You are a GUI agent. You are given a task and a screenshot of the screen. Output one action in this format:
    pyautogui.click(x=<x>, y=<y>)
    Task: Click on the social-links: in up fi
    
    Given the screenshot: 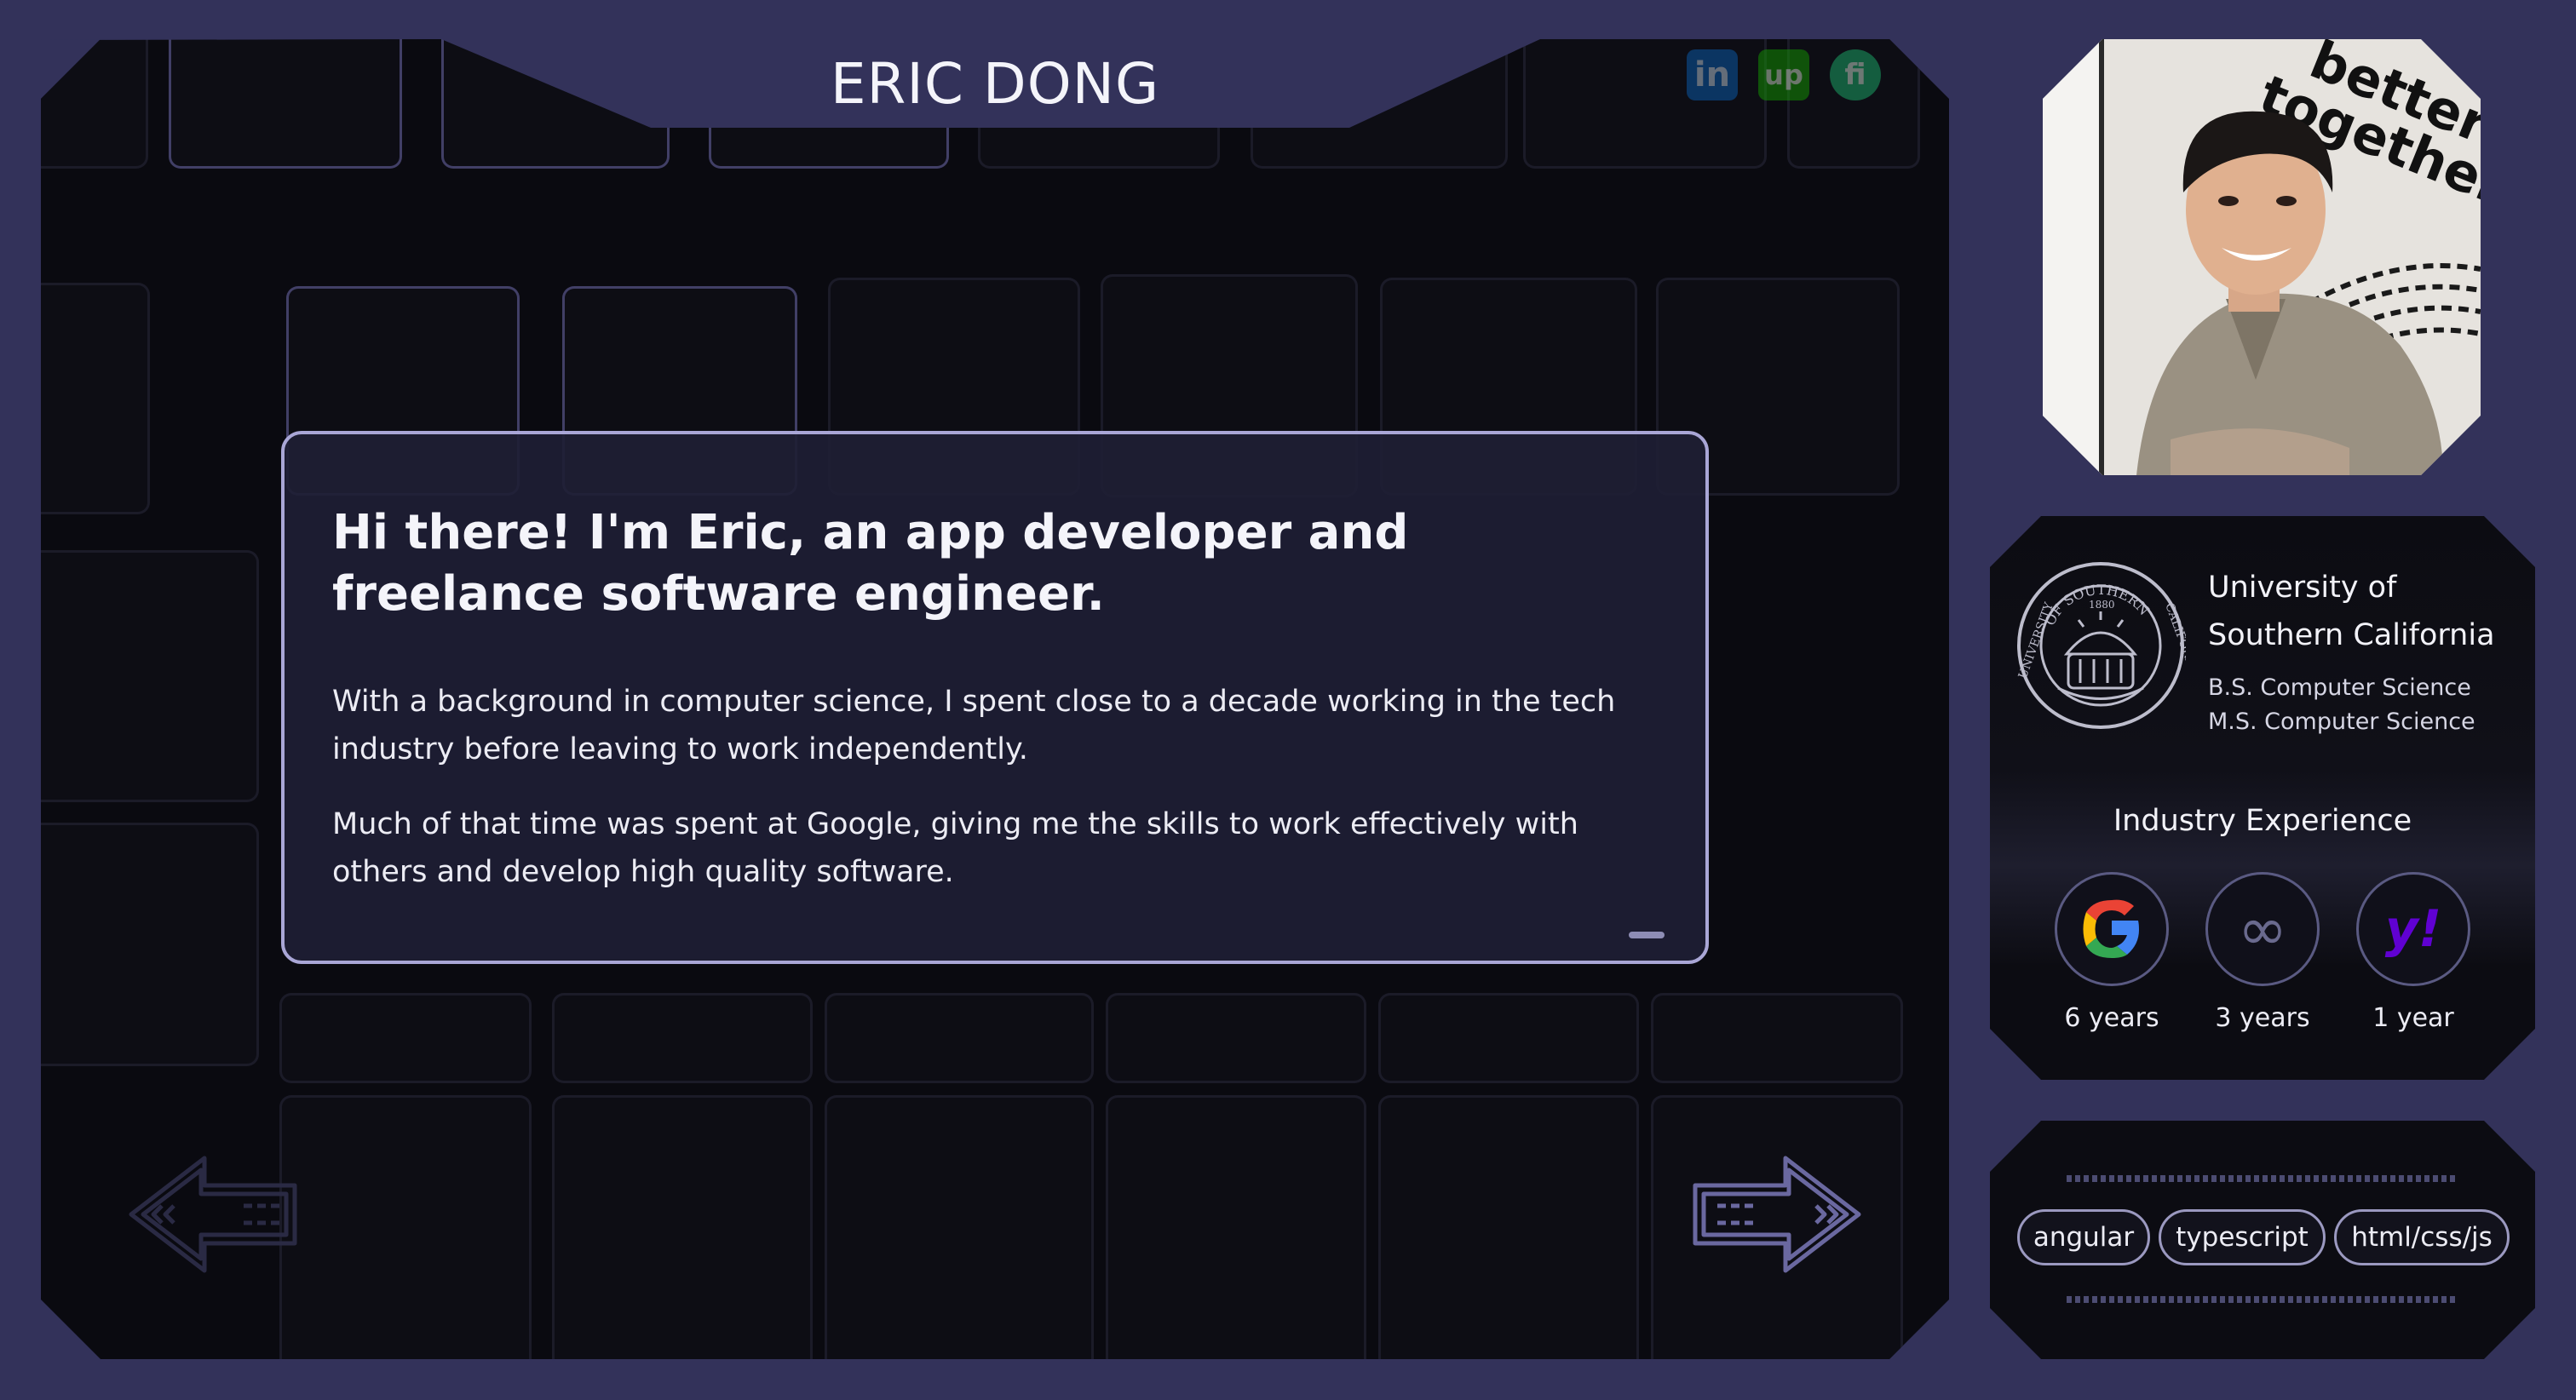 What is the action you would take?
    pyautogui.click(x=1784, y=74)
    